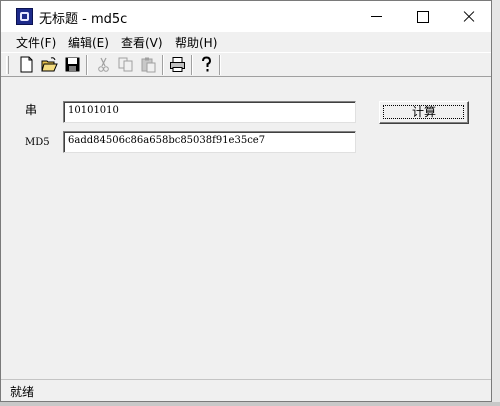  I want to click on toolbar, so click(246, 64).